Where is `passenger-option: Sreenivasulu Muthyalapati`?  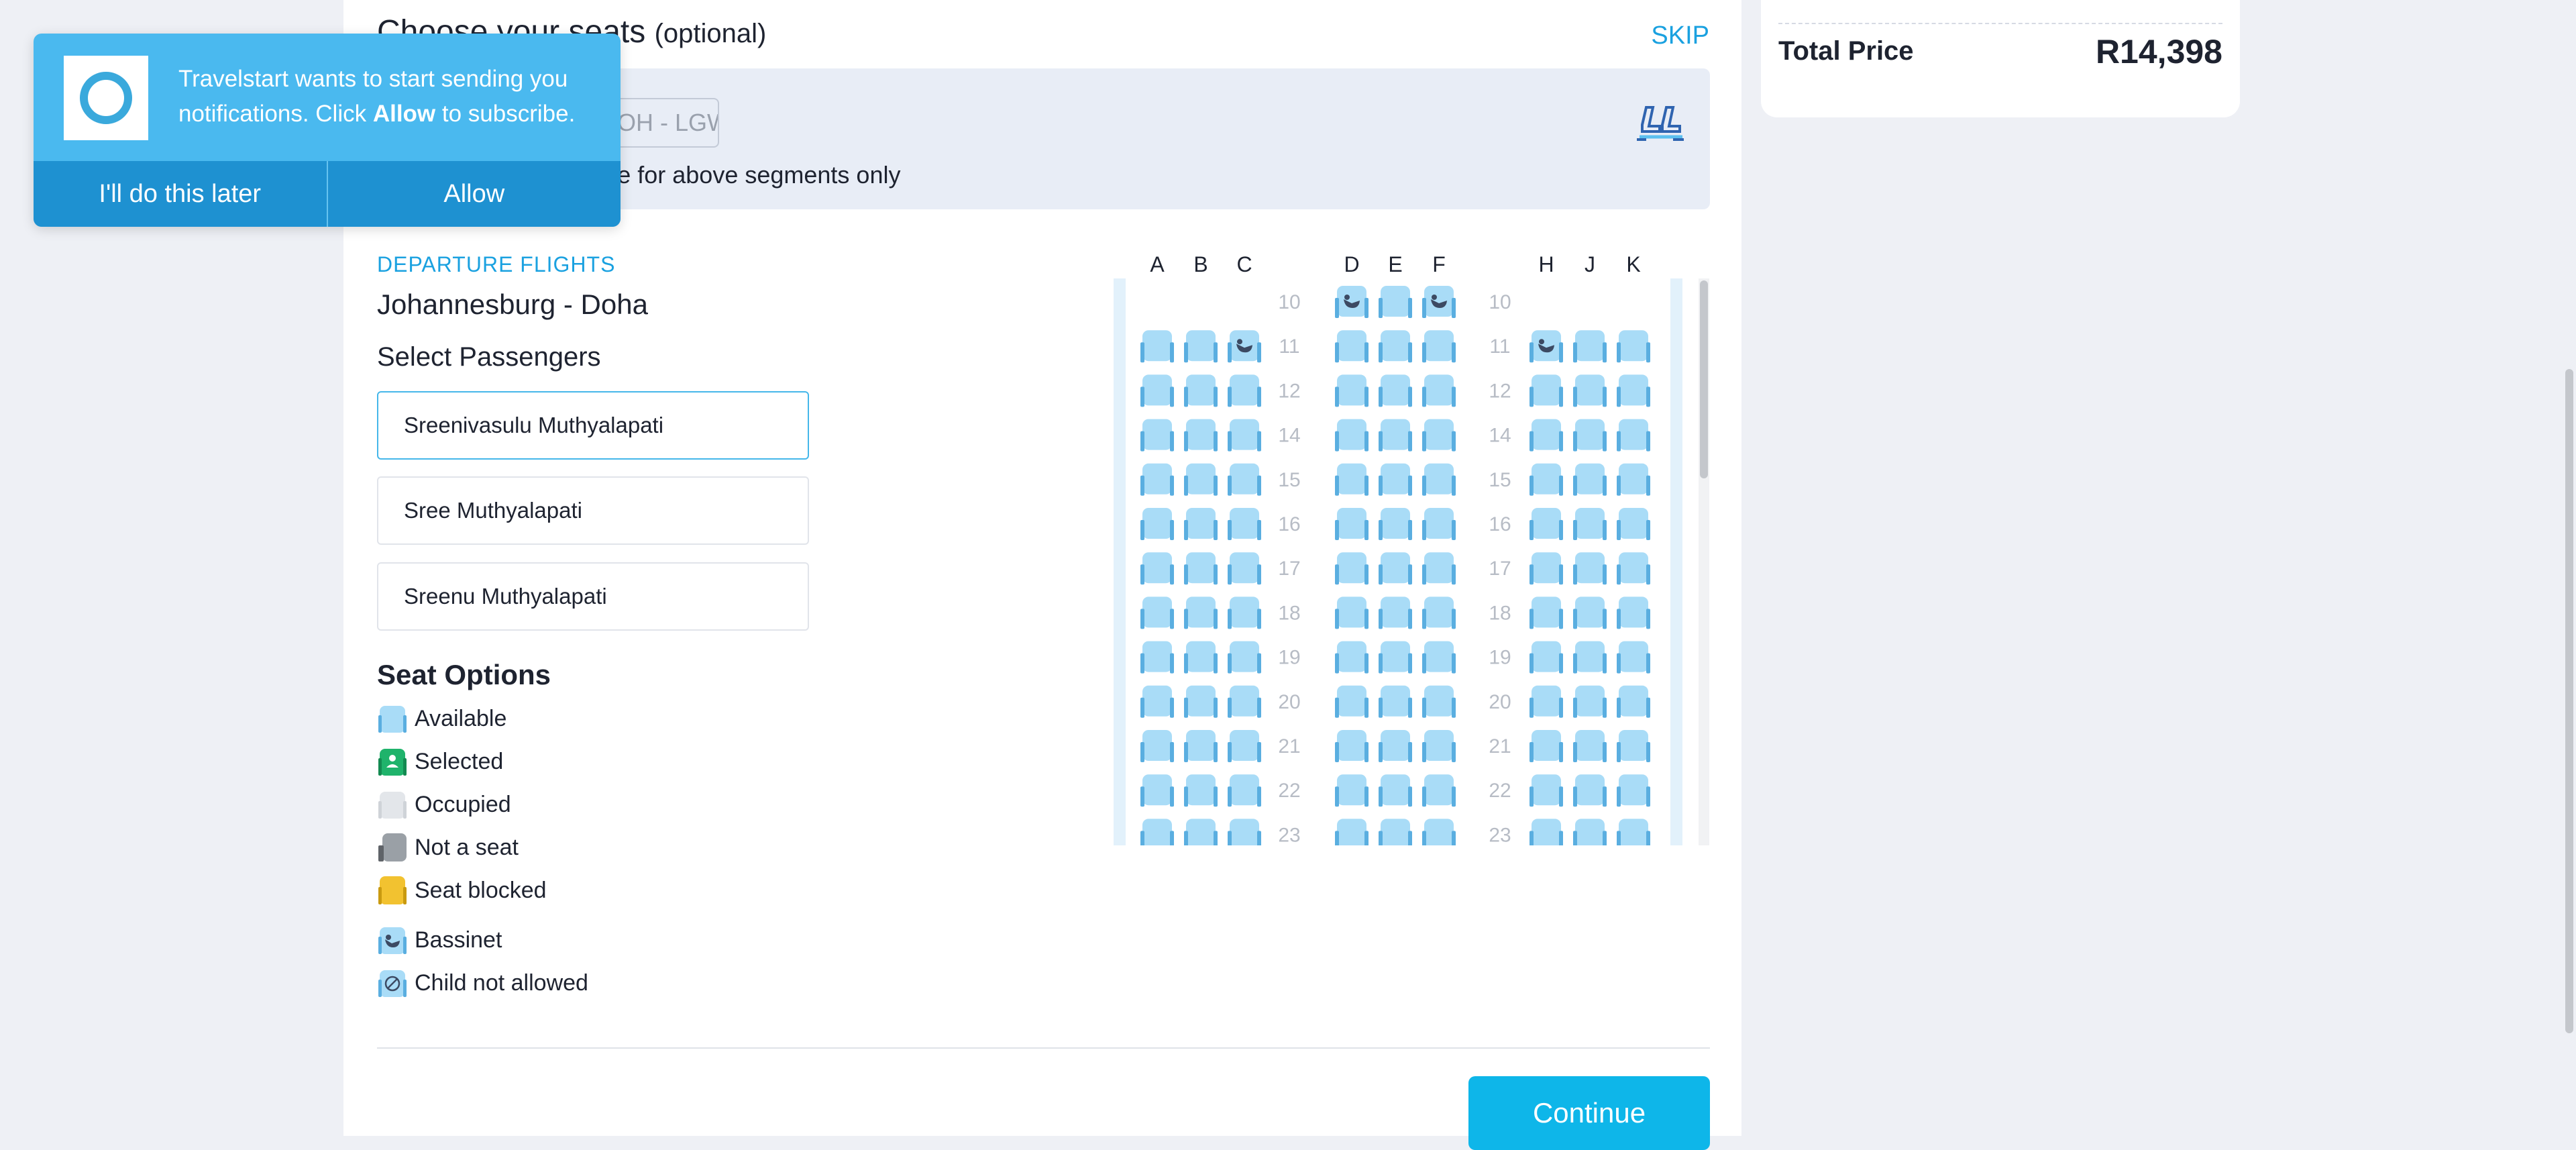
passenger-option: Sreenivasulu Muthyalapati is located at coordinates (593, 425).